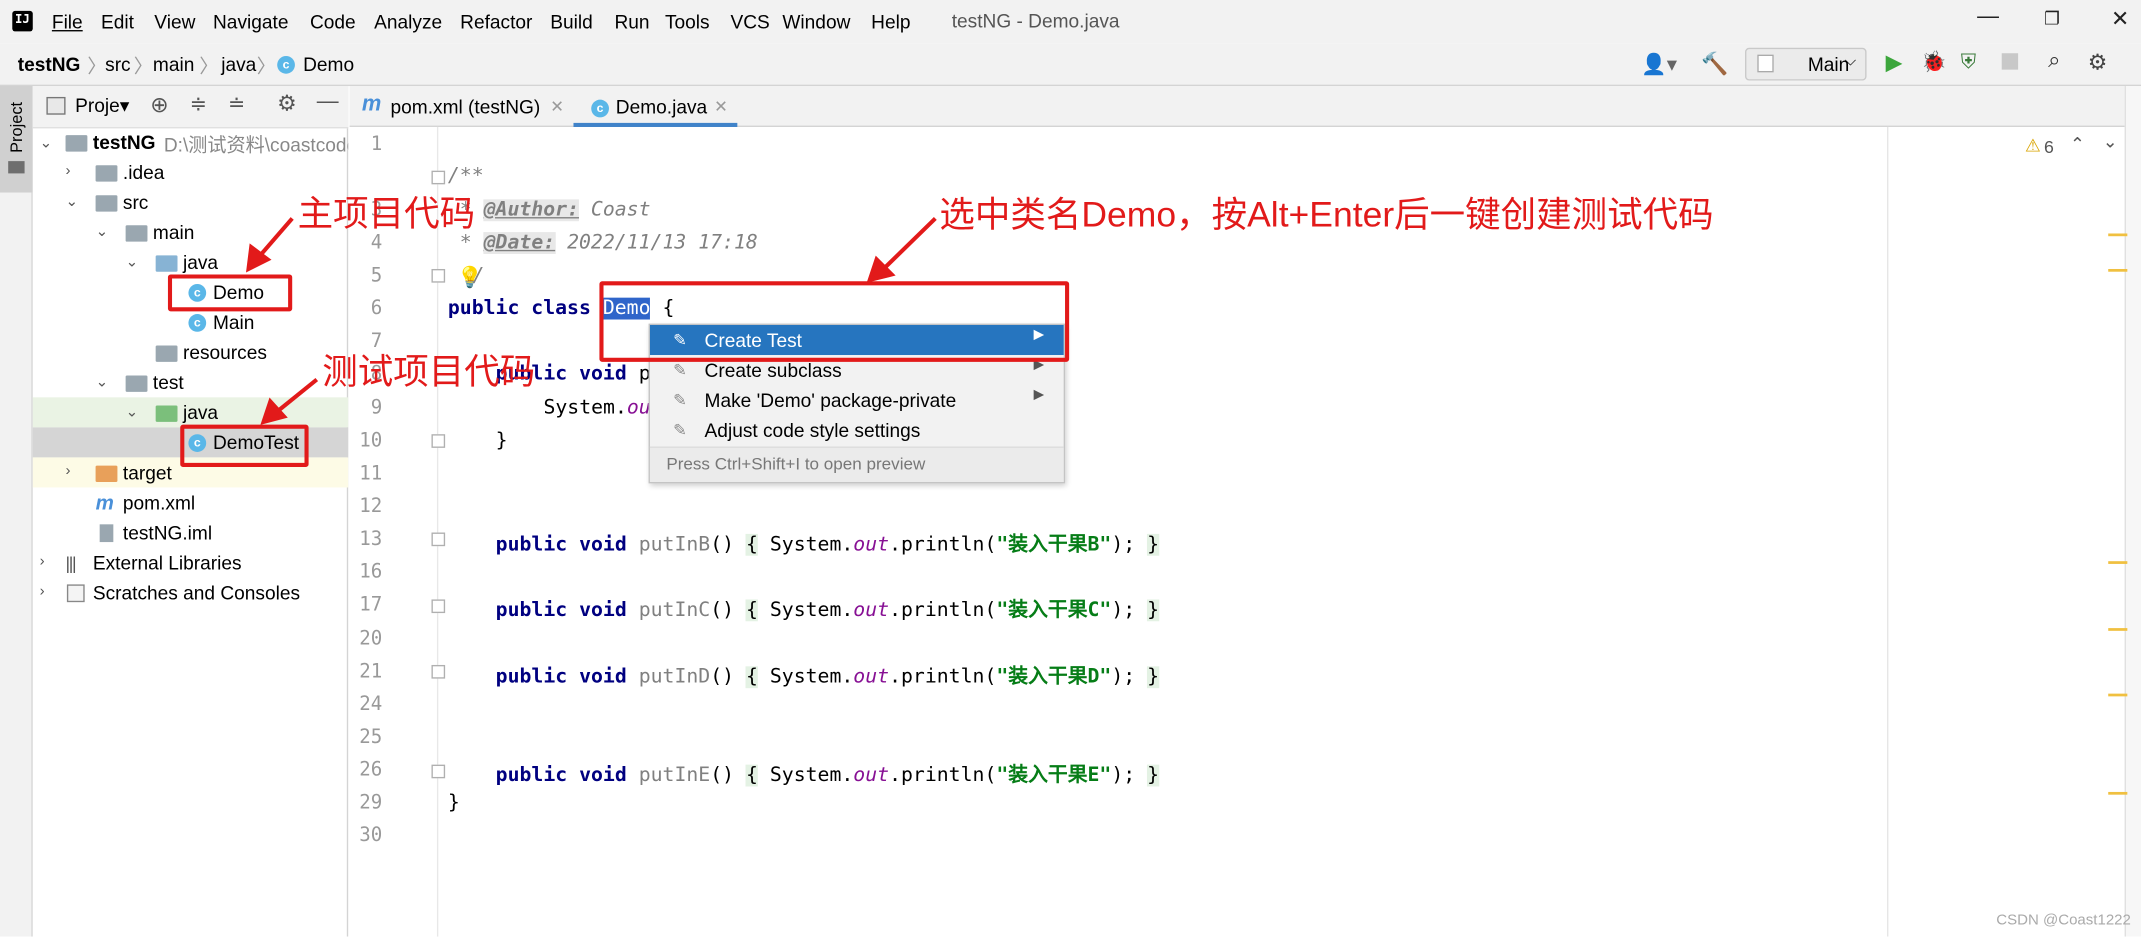 This screenshot has width=2141, height=937. Describe the element at coordinates (2063, 920) in the screenshot. I see `watermark: CSDN @Coast1222` at that location.